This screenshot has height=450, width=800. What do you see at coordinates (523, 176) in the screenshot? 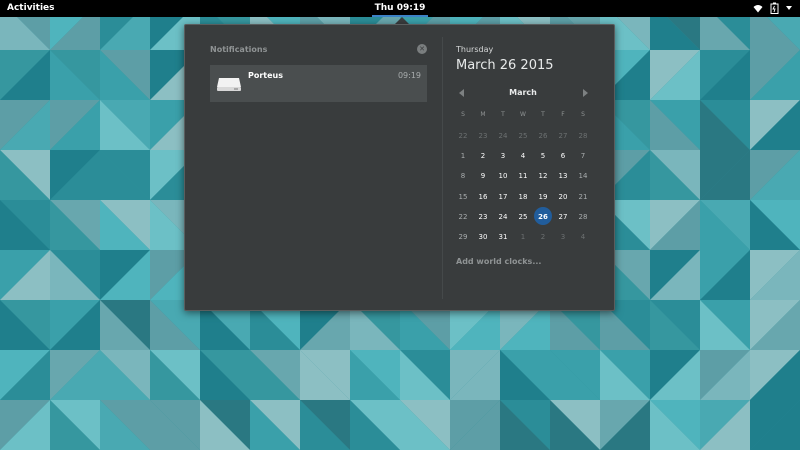
I see `calendar-day: 11` at bounding box center [523, 176].